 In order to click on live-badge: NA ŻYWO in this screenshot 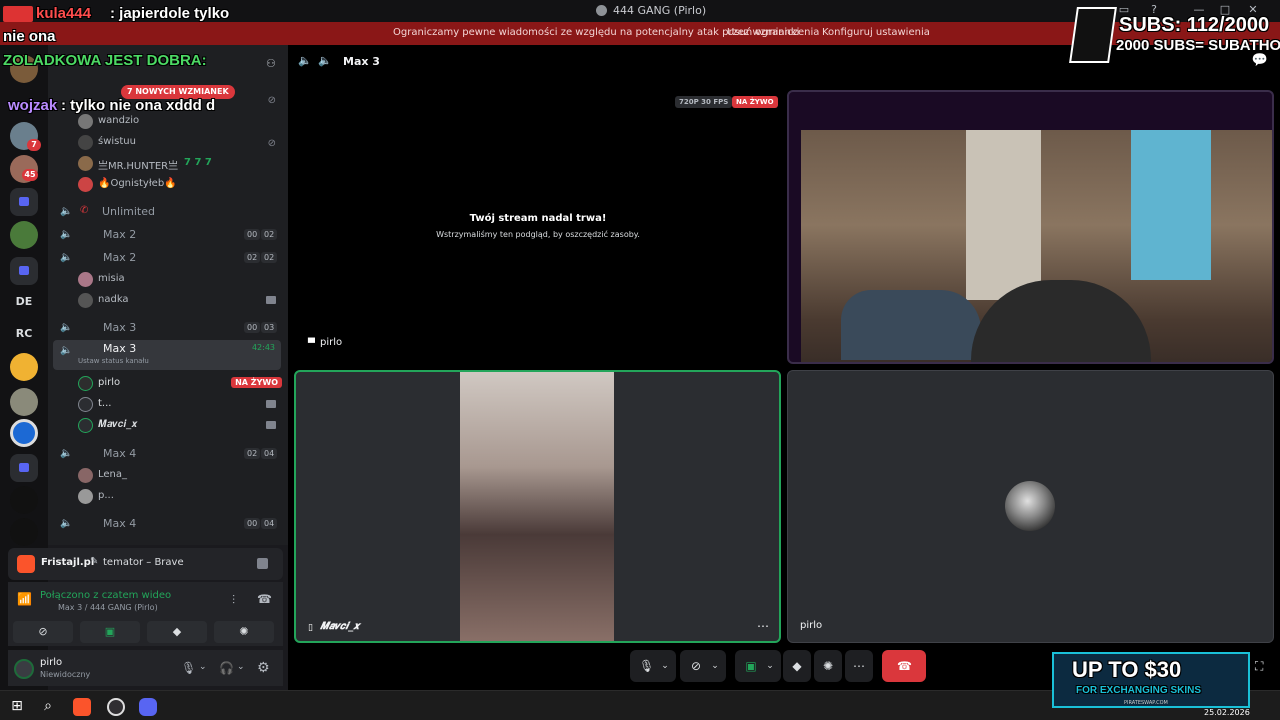, I will do `click(755, 102)`.